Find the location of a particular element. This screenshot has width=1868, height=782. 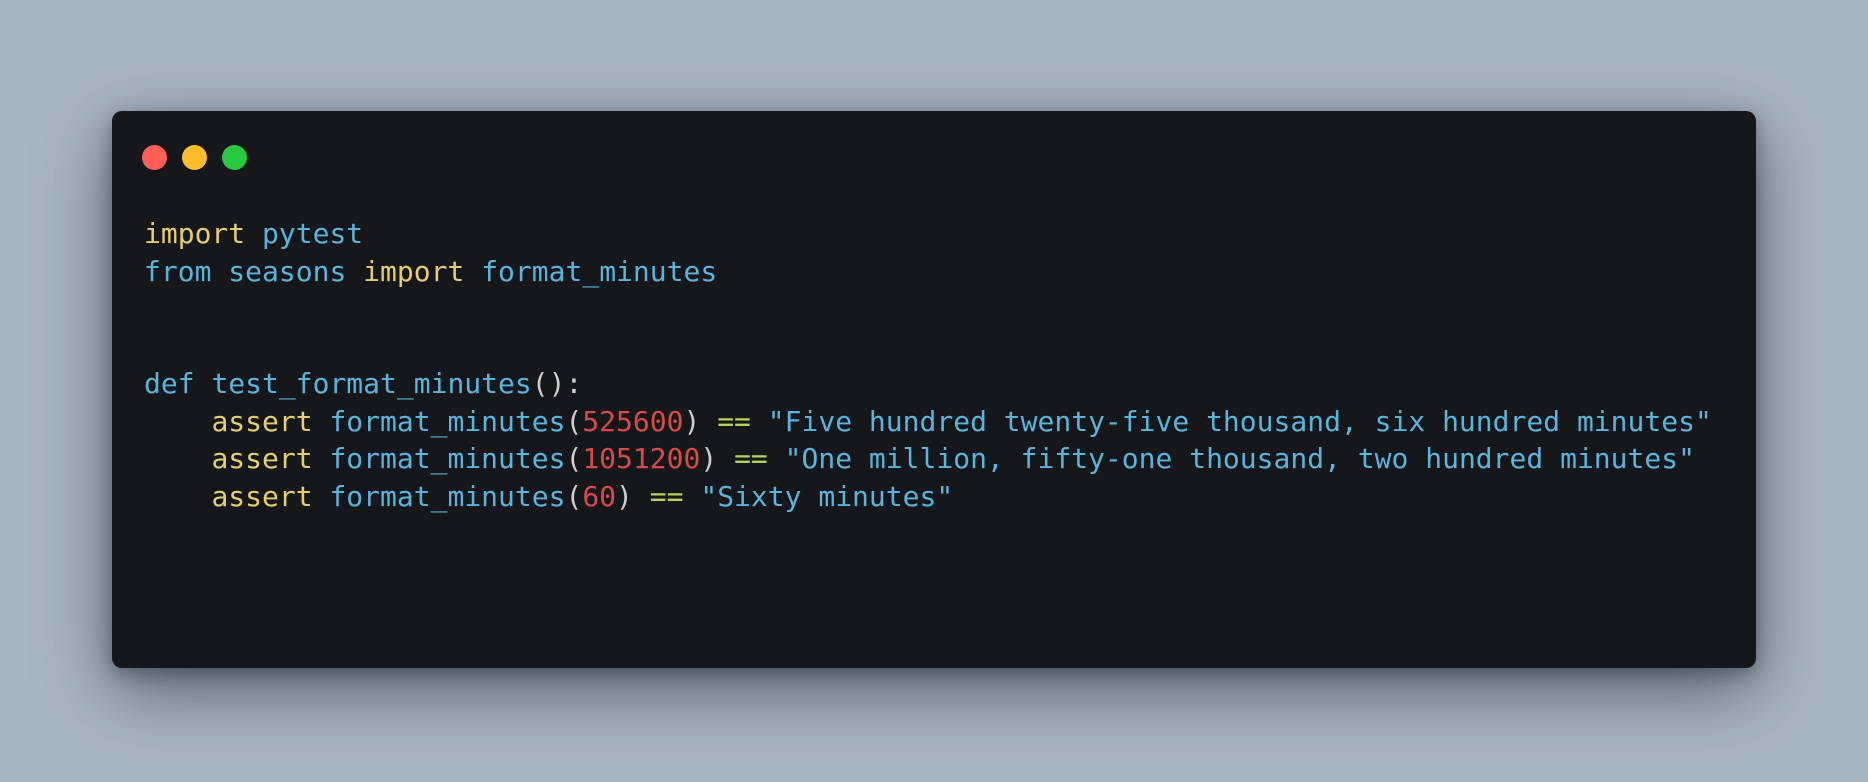

code-token-identifier: seasons is located at coordinates (287, 271).